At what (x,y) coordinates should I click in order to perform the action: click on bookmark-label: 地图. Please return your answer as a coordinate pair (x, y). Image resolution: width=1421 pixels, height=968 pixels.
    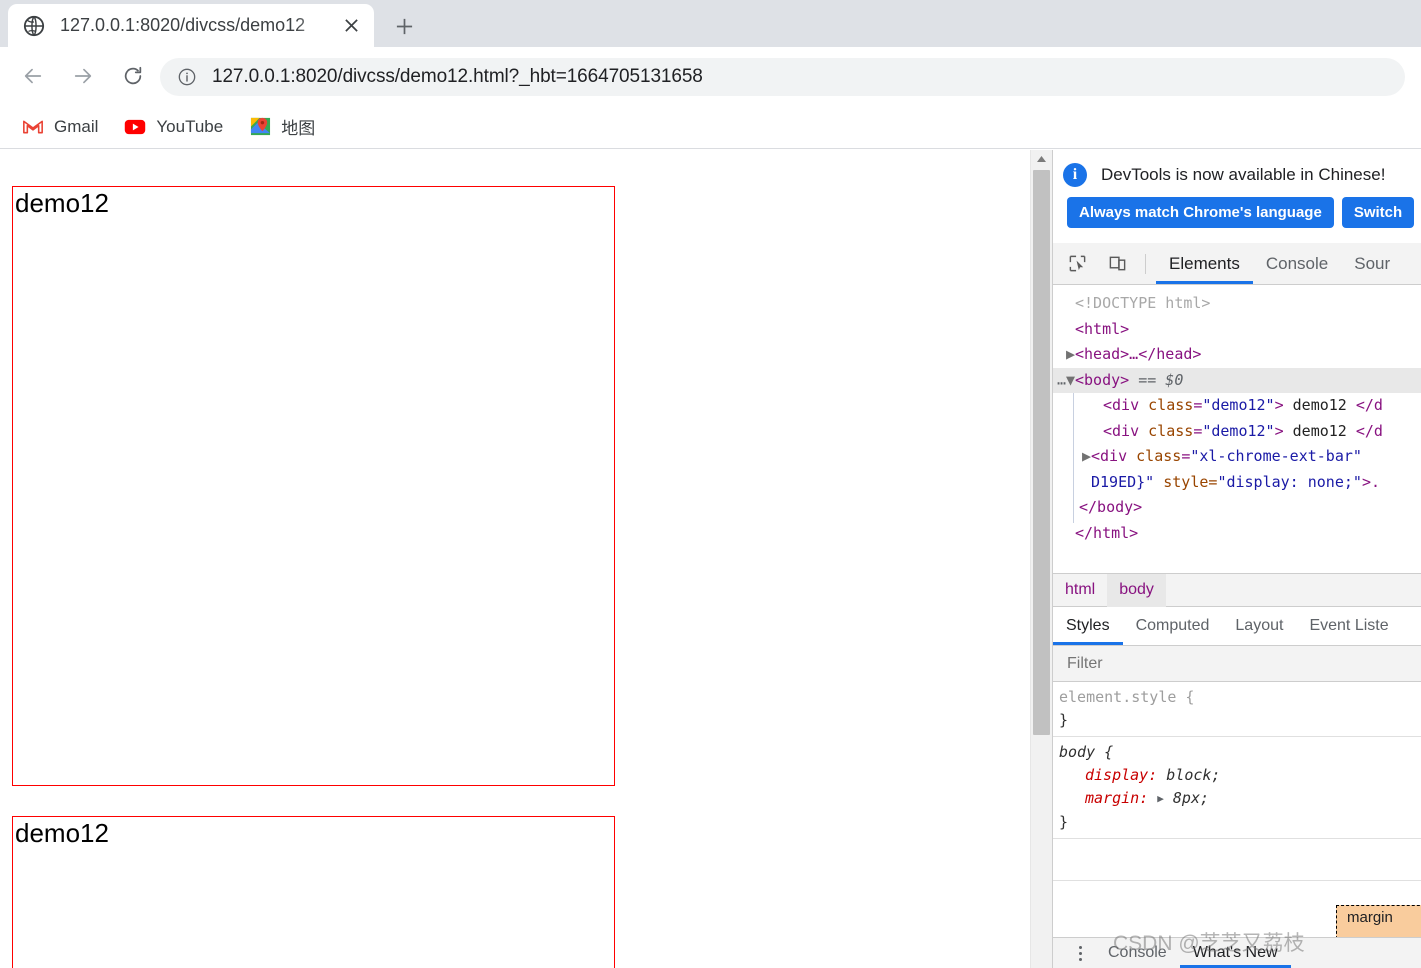
    Looking at the image, I should click on (298, 128).